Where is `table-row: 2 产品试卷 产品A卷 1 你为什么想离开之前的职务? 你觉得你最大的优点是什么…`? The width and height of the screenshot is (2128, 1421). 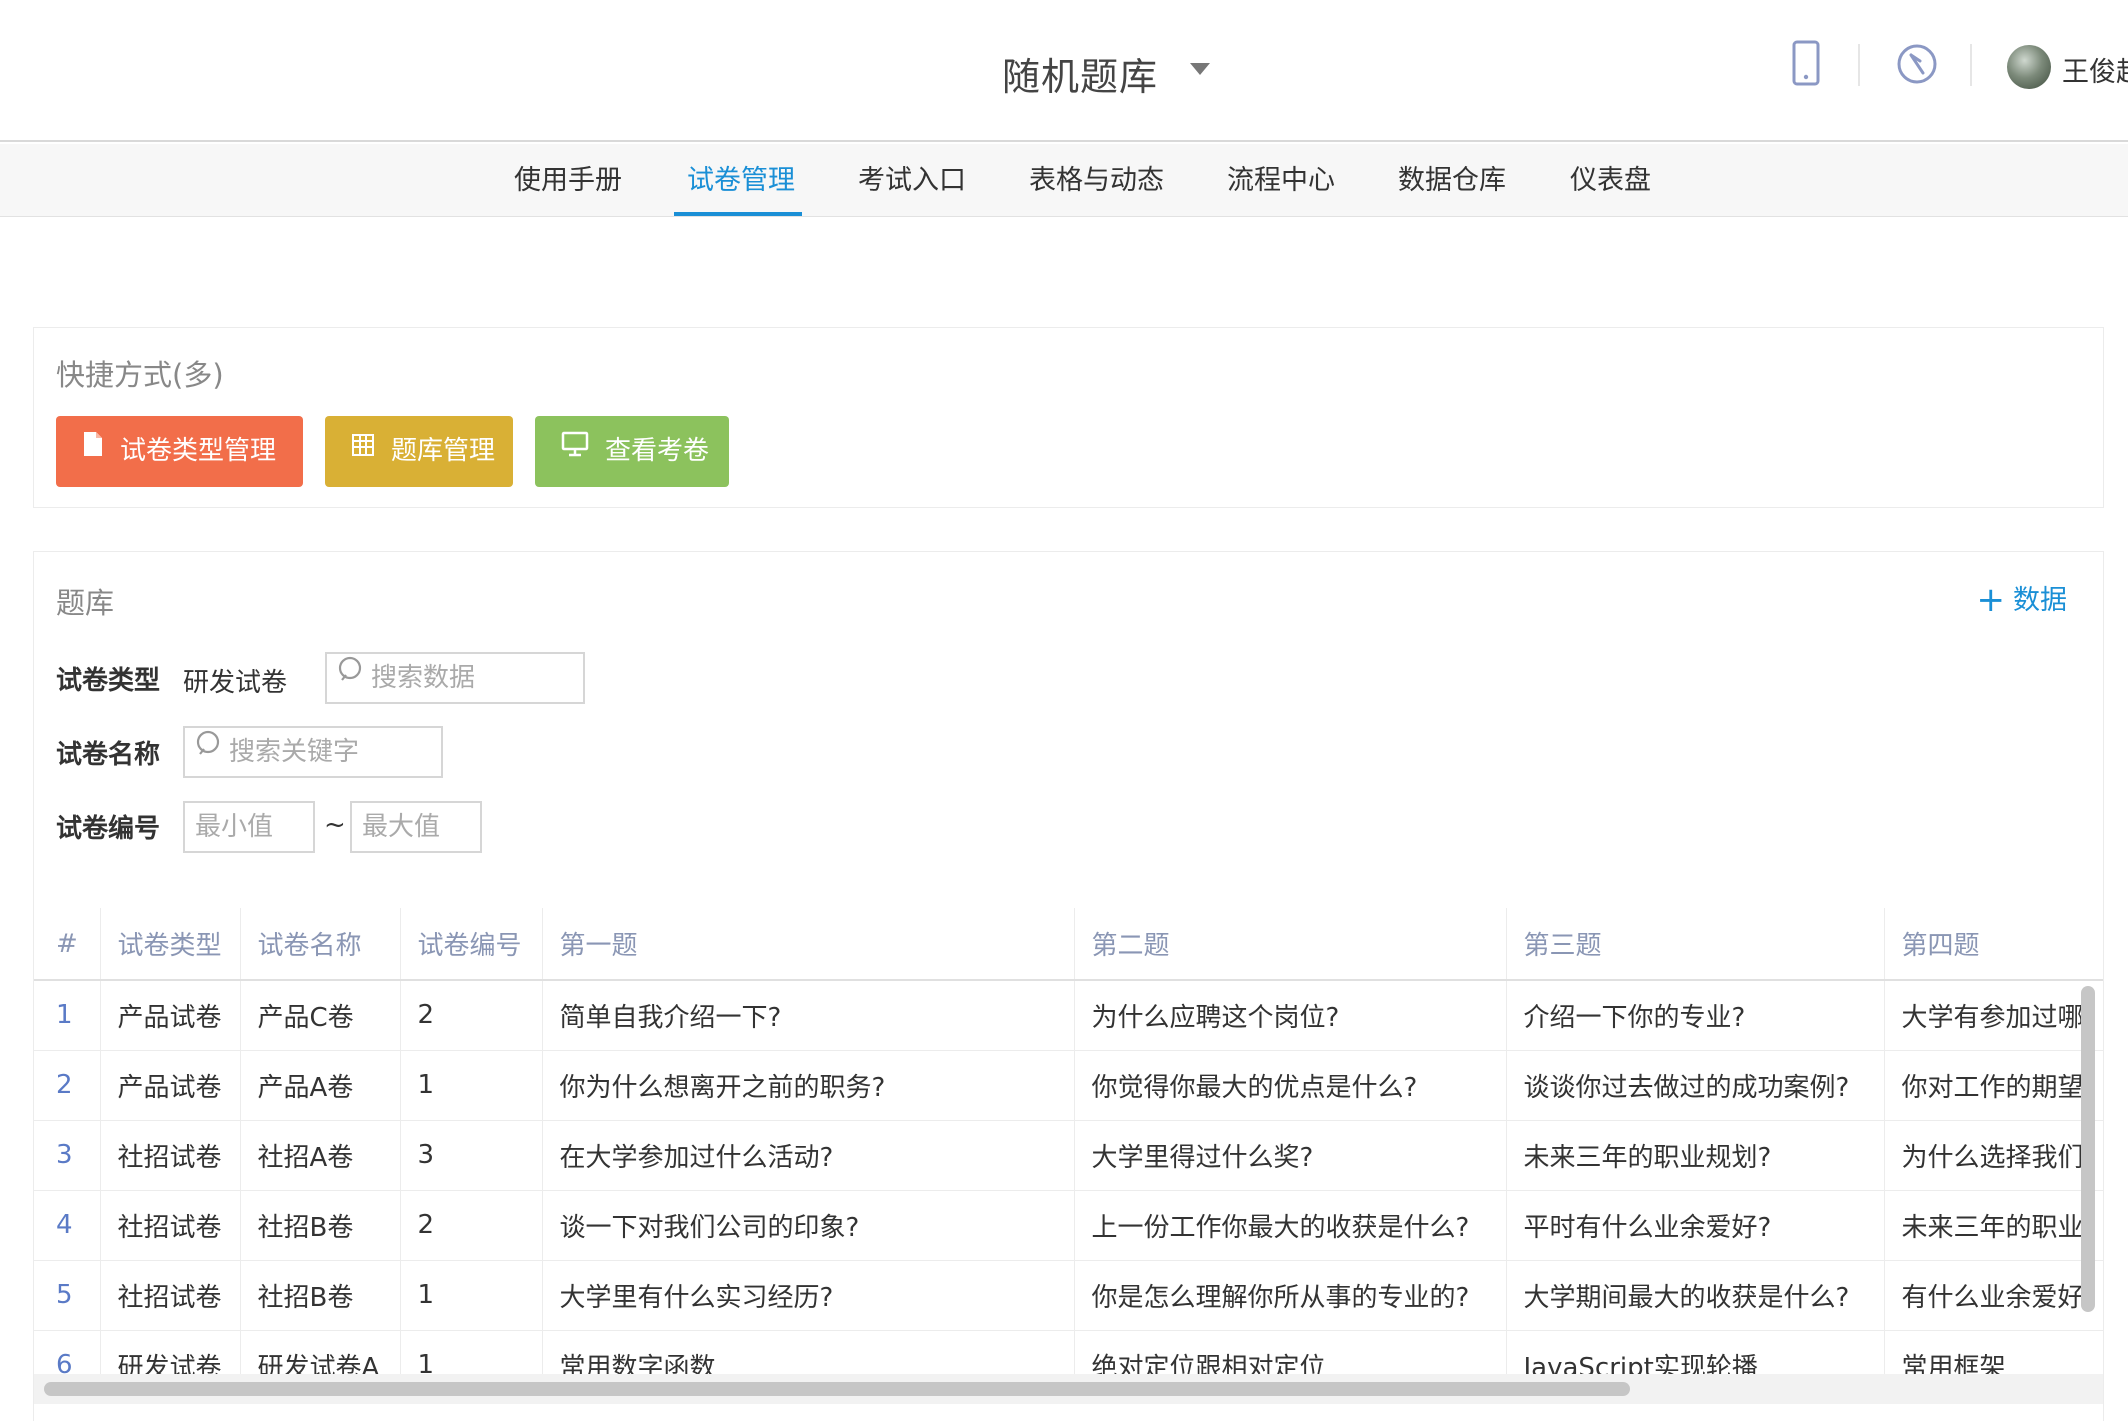 table-row: 2 产品试卷 产品A卷 1 你为什么想离开之前的职务? 你觉得你最大的优点是什么… is located at coordinates (1068, 1085).